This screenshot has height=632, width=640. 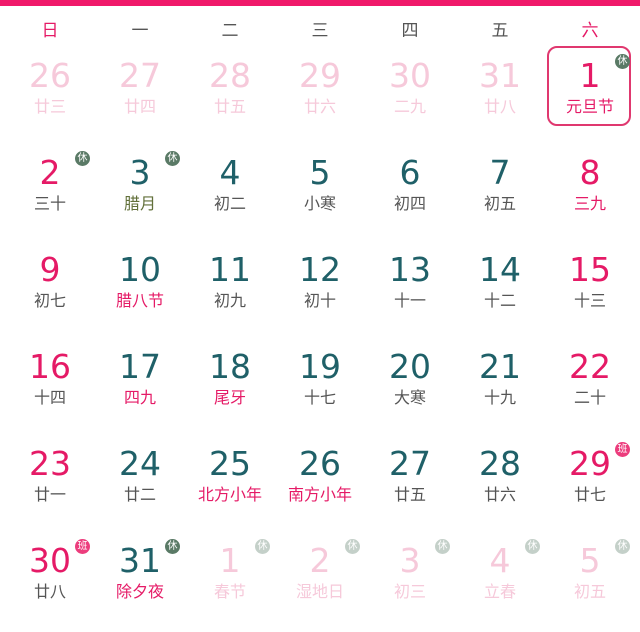 I want to click on lunar-date-label: 大寒, so click(x=409, y=397).